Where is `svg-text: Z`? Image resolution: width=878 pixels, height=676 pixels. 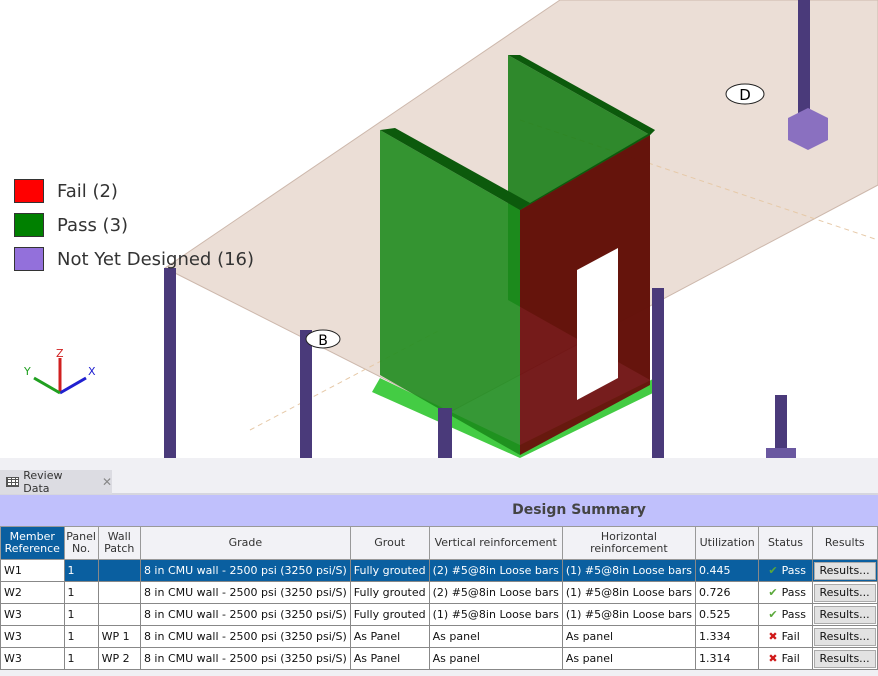 svg-text: Z is located at coordinates (60, 353).